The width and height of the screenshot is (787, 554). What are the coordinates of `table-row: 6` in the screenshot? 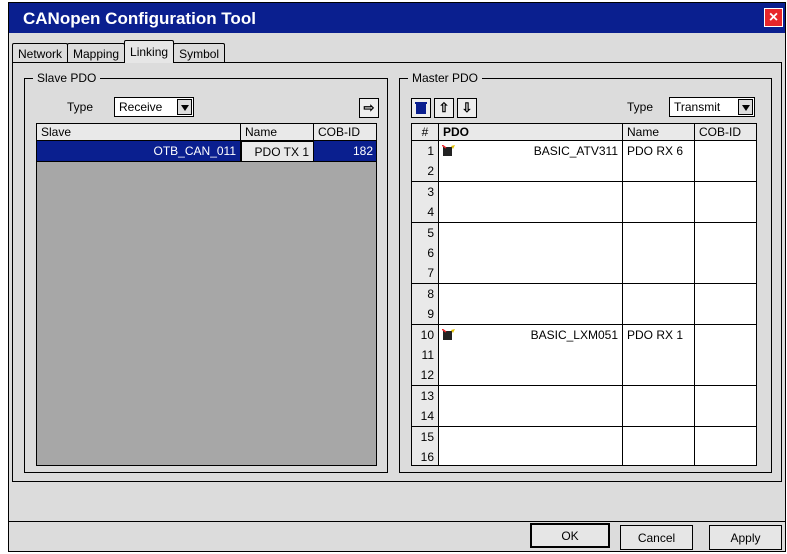 It's located at (584, 253).